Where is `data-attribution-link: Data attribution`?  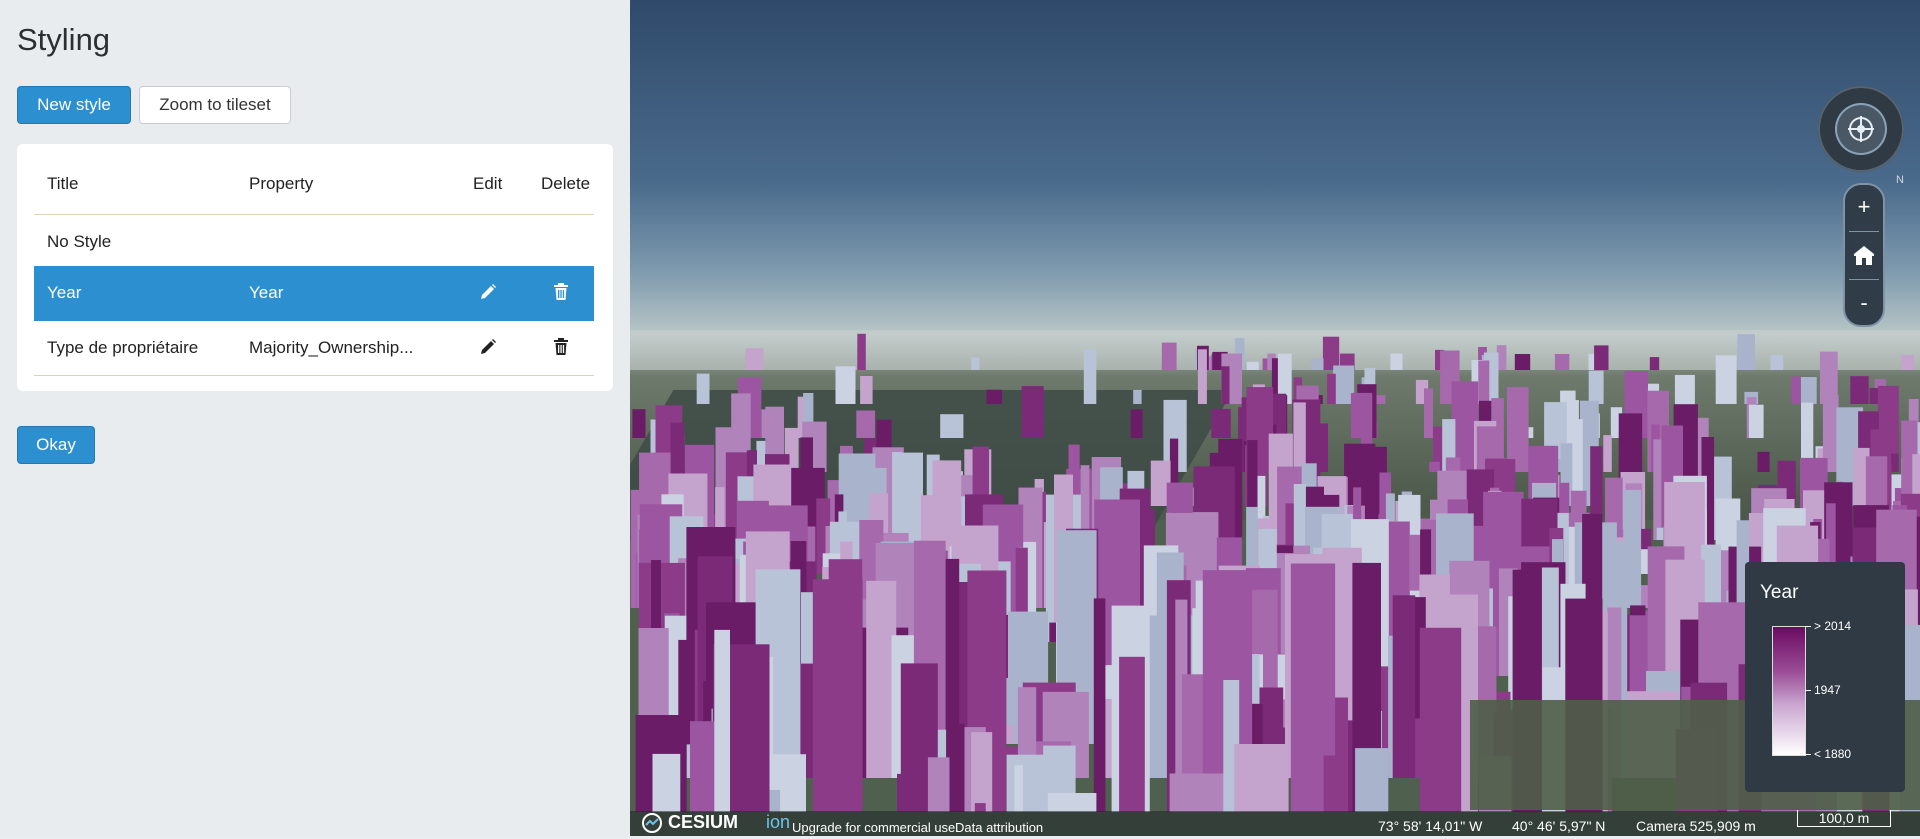 data-attribution-link: Data attribution is located at coordinates (999, 827).